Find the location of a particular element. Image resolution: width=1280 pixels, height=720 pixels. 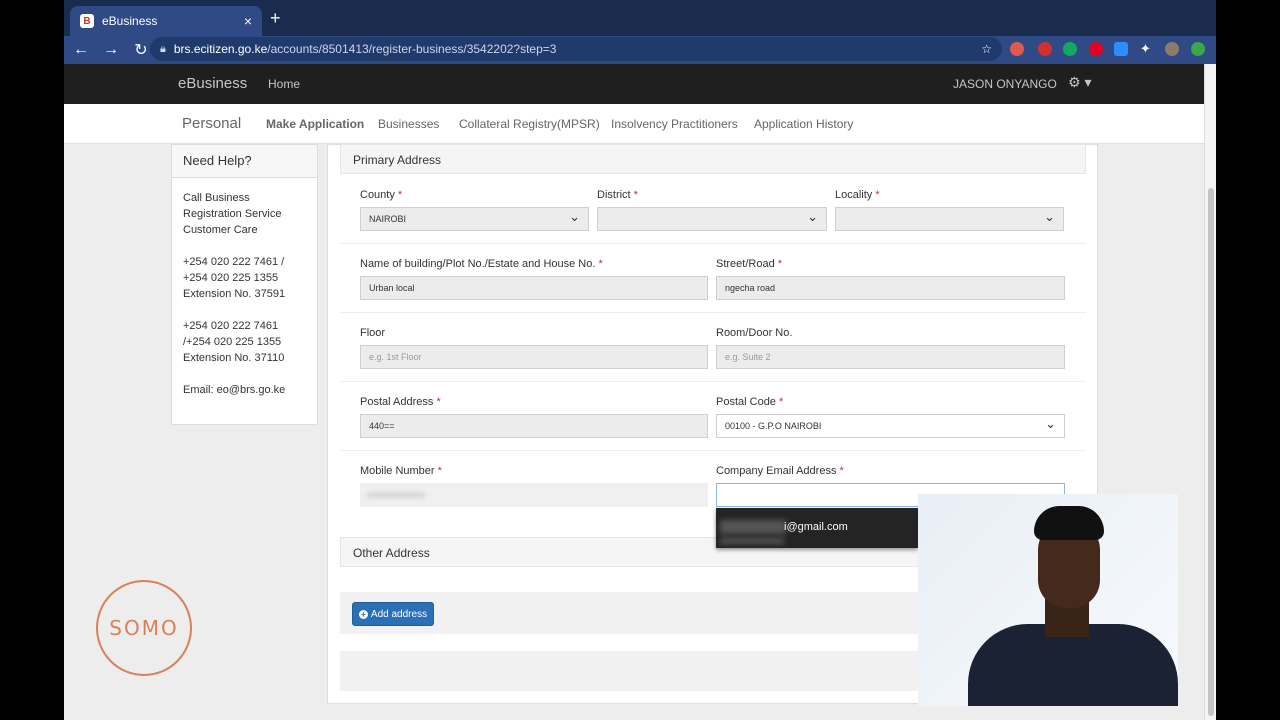

brand-link: eBusiness is located at coordinates (212, 83).